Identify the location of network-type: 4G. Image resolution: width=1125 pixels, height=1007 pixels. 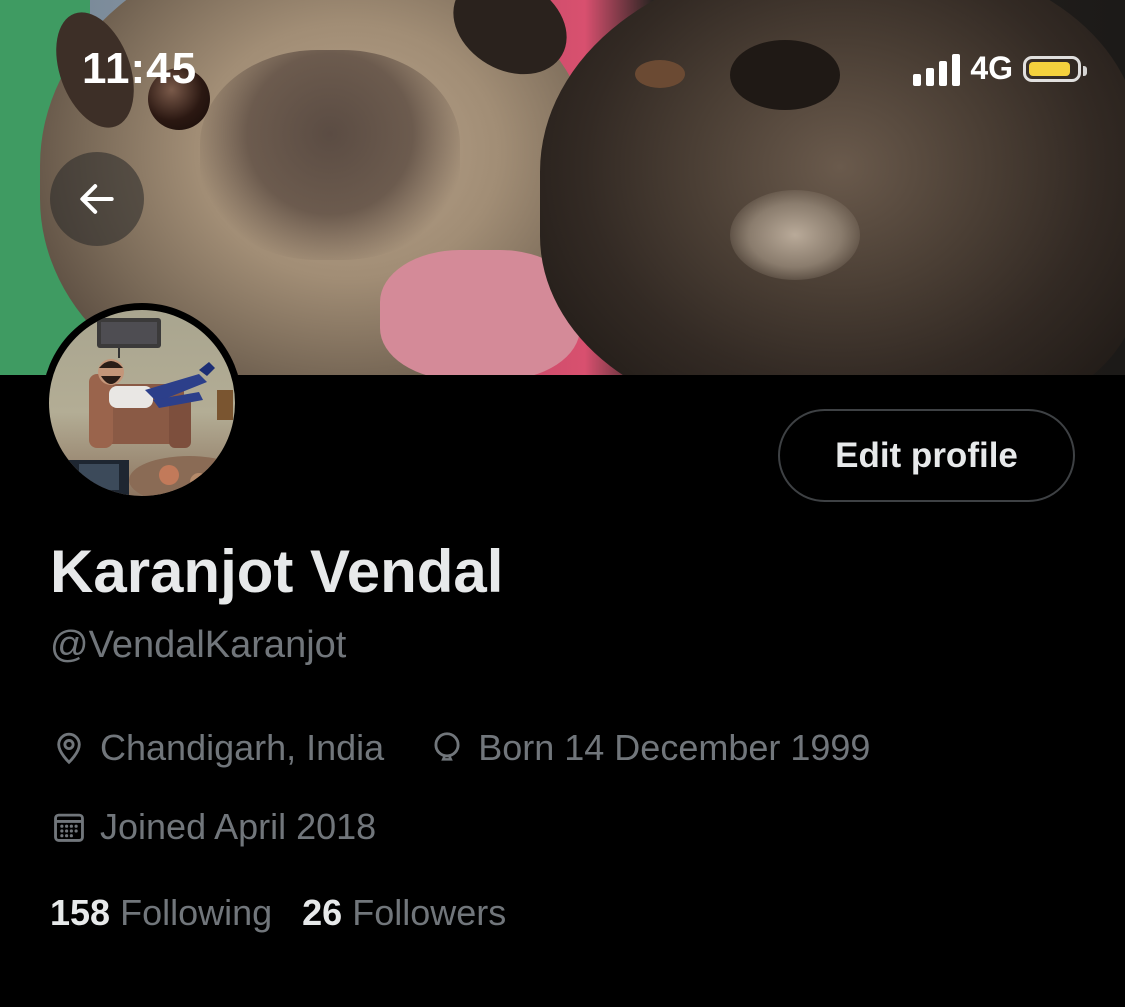
(991, 68).